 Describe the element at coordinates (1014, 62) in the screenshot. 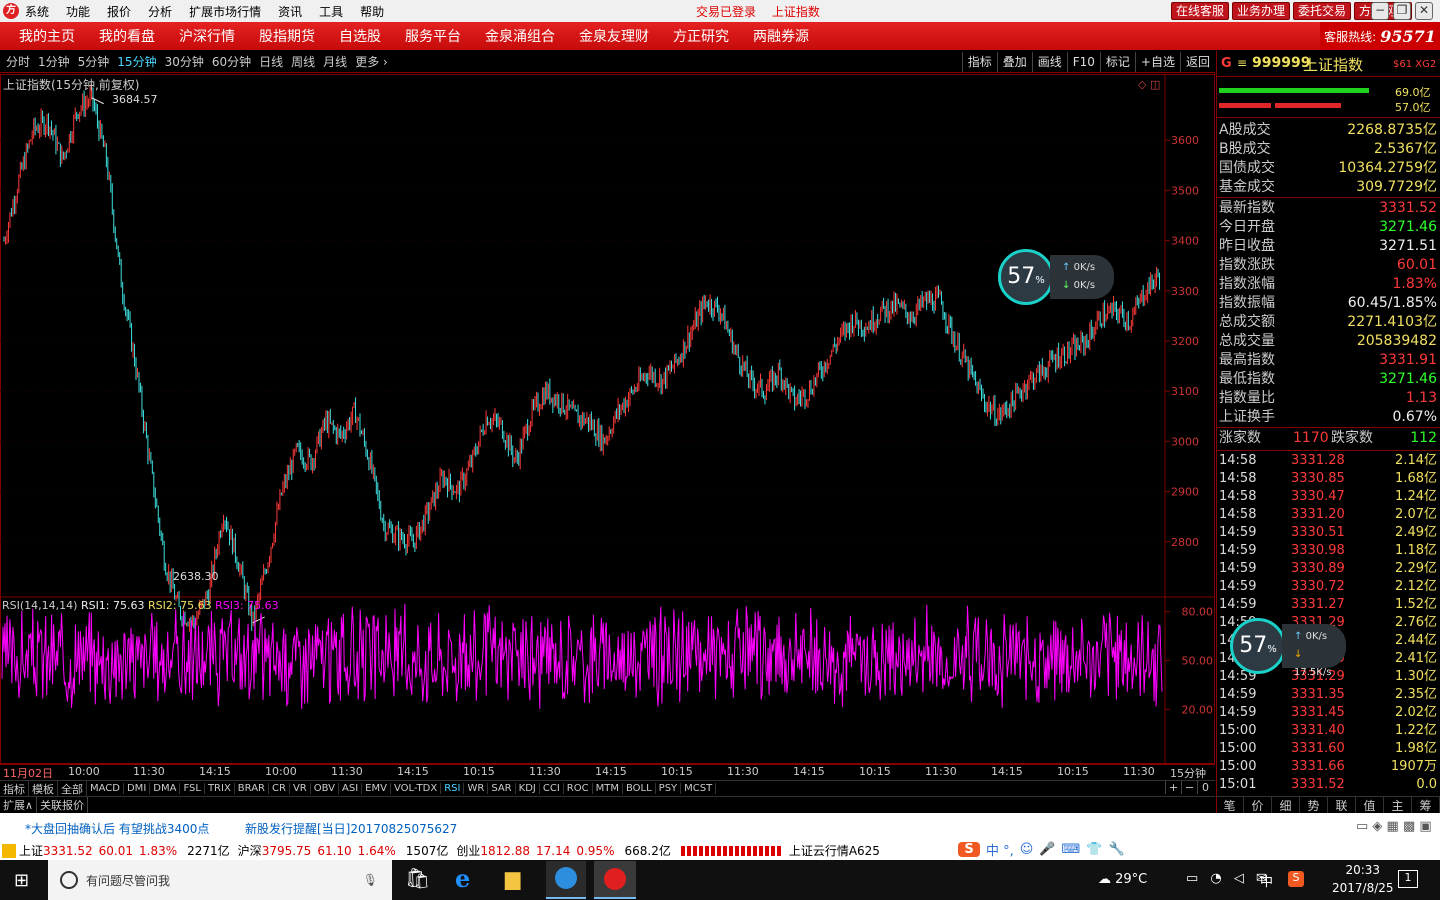

I see `tool-overlay: 叠加` at that location.